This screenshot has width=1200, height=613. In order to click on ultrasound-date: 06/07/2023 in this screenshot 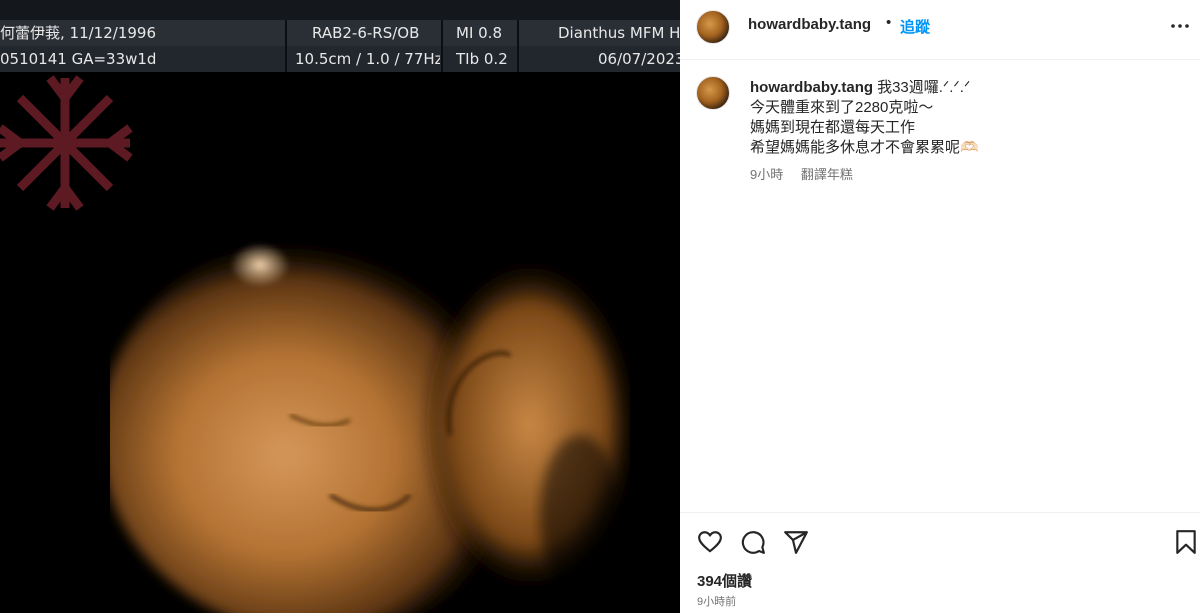, I will do `click(639, 59)`.